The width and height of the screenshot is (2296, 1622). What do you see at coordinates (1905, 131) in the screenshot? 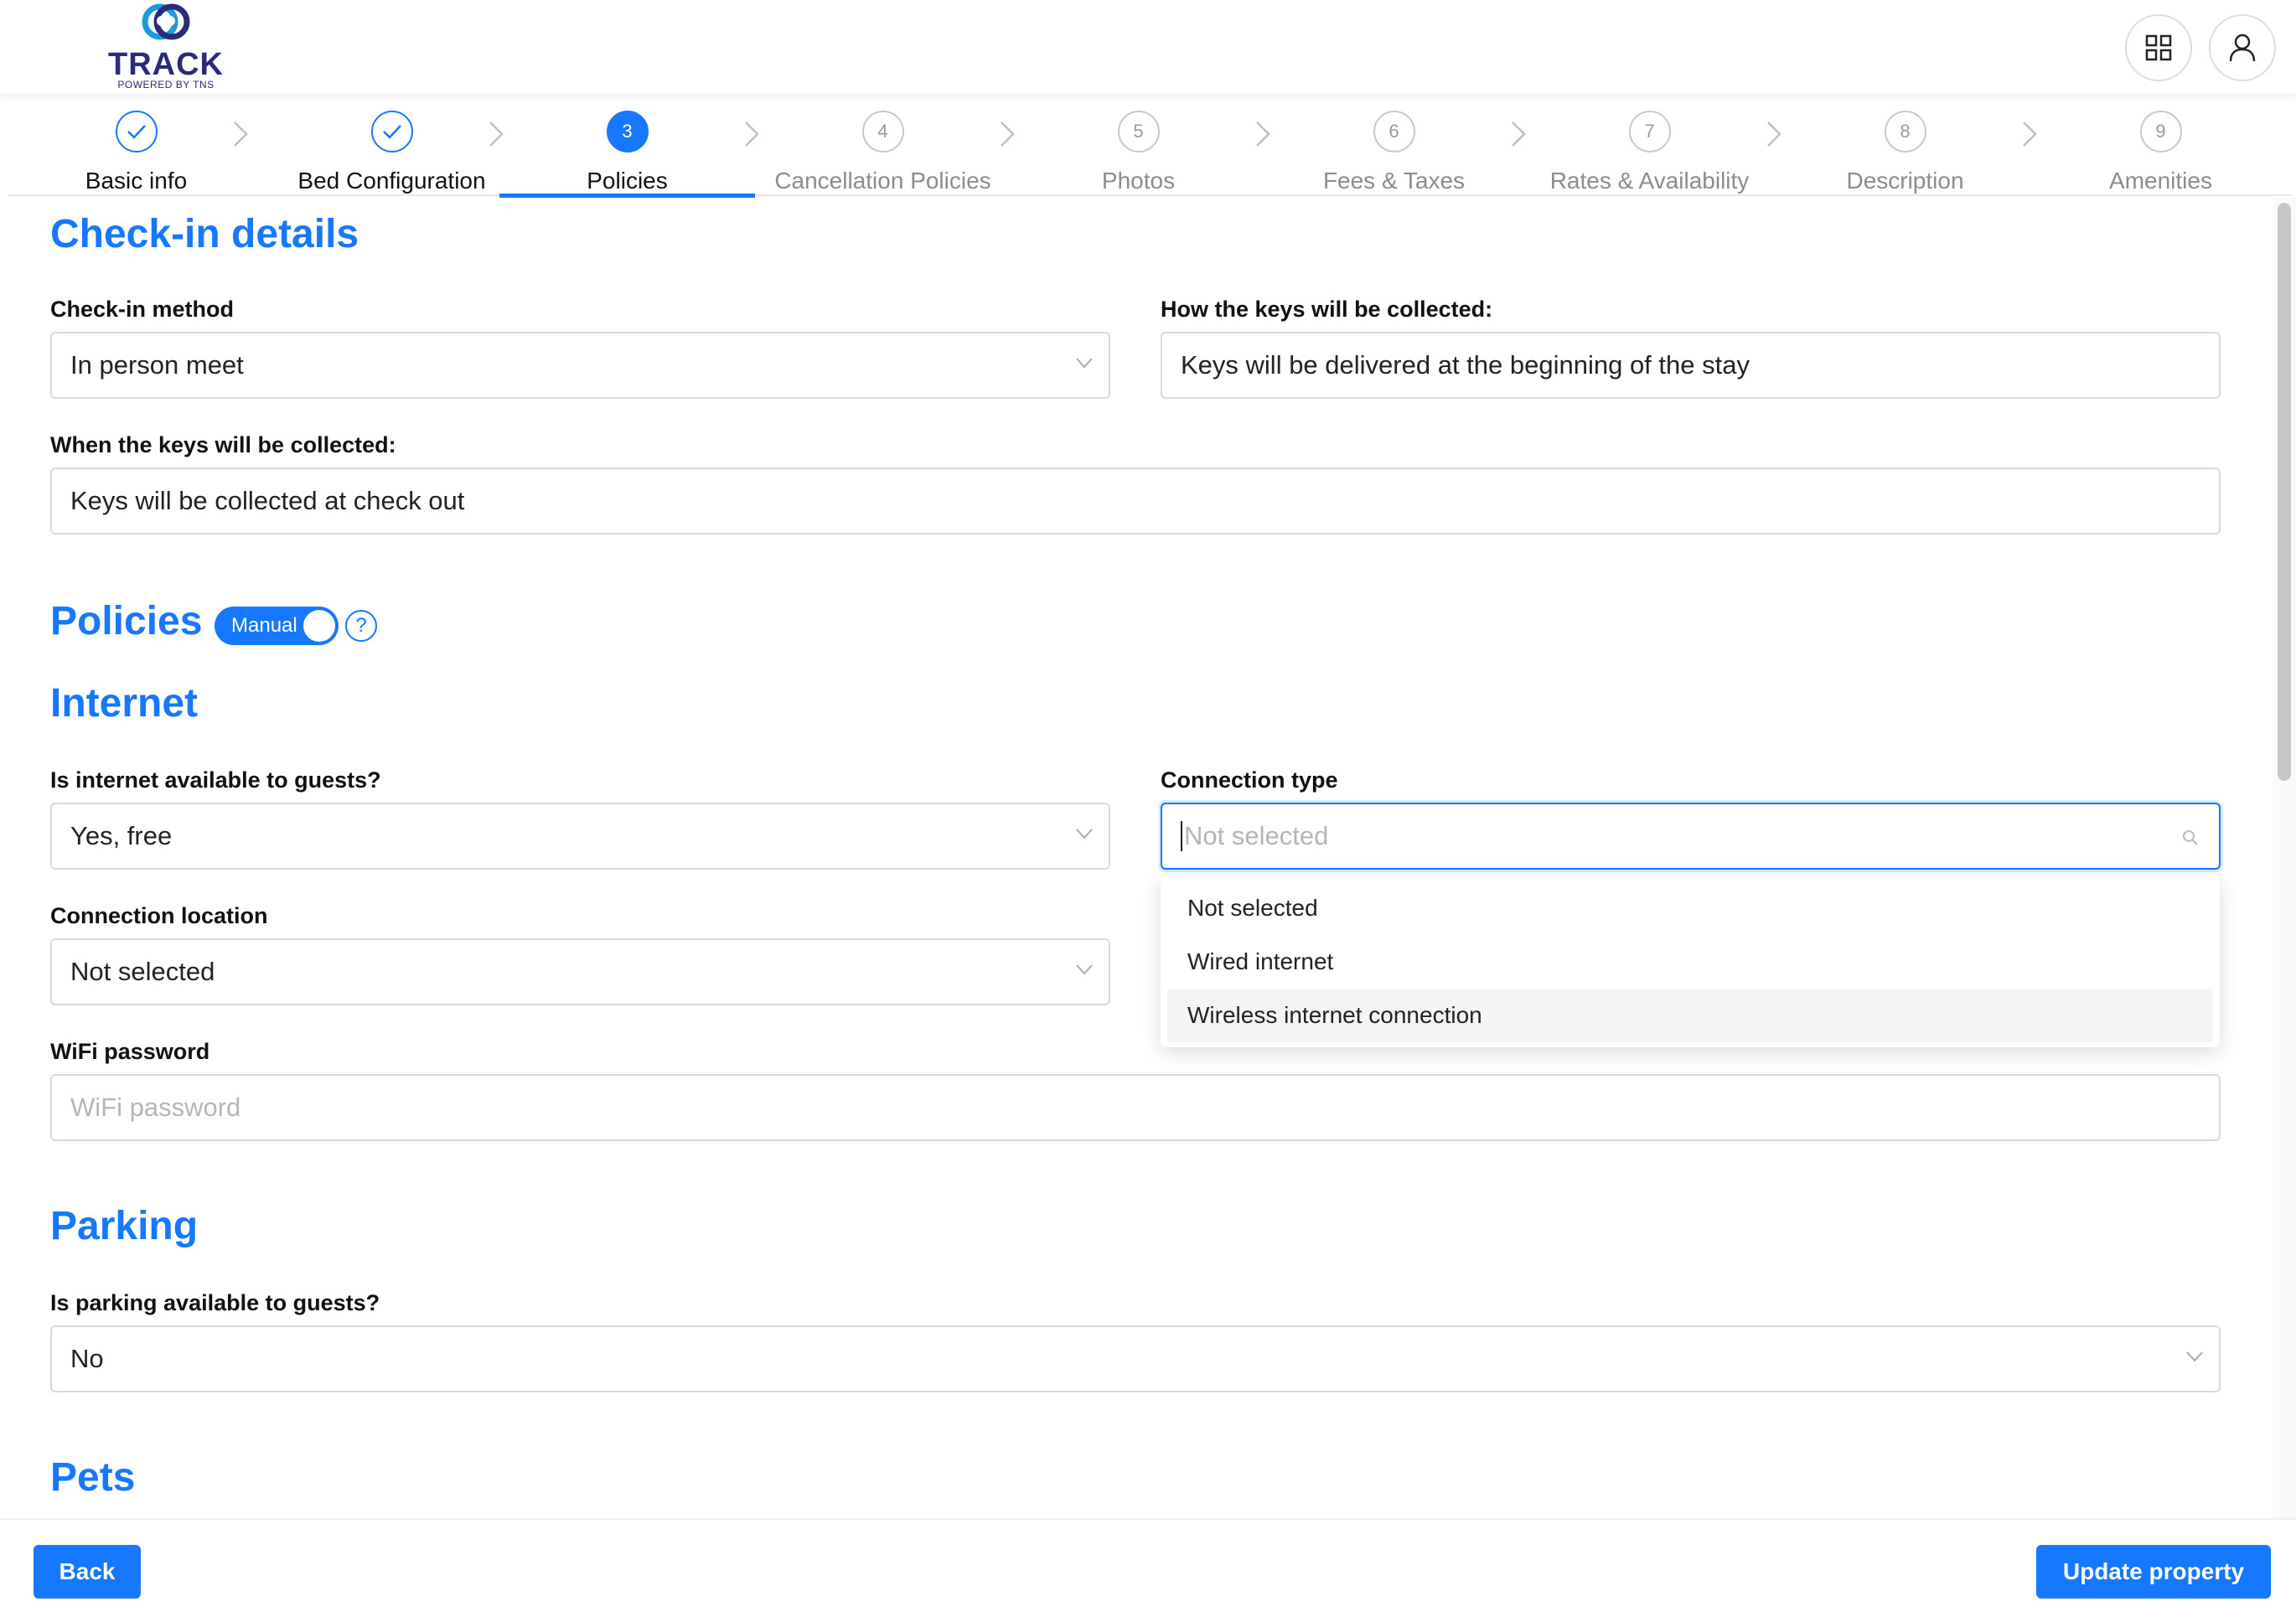
I see `step-number: 8` at bounding box center [1905, 131].